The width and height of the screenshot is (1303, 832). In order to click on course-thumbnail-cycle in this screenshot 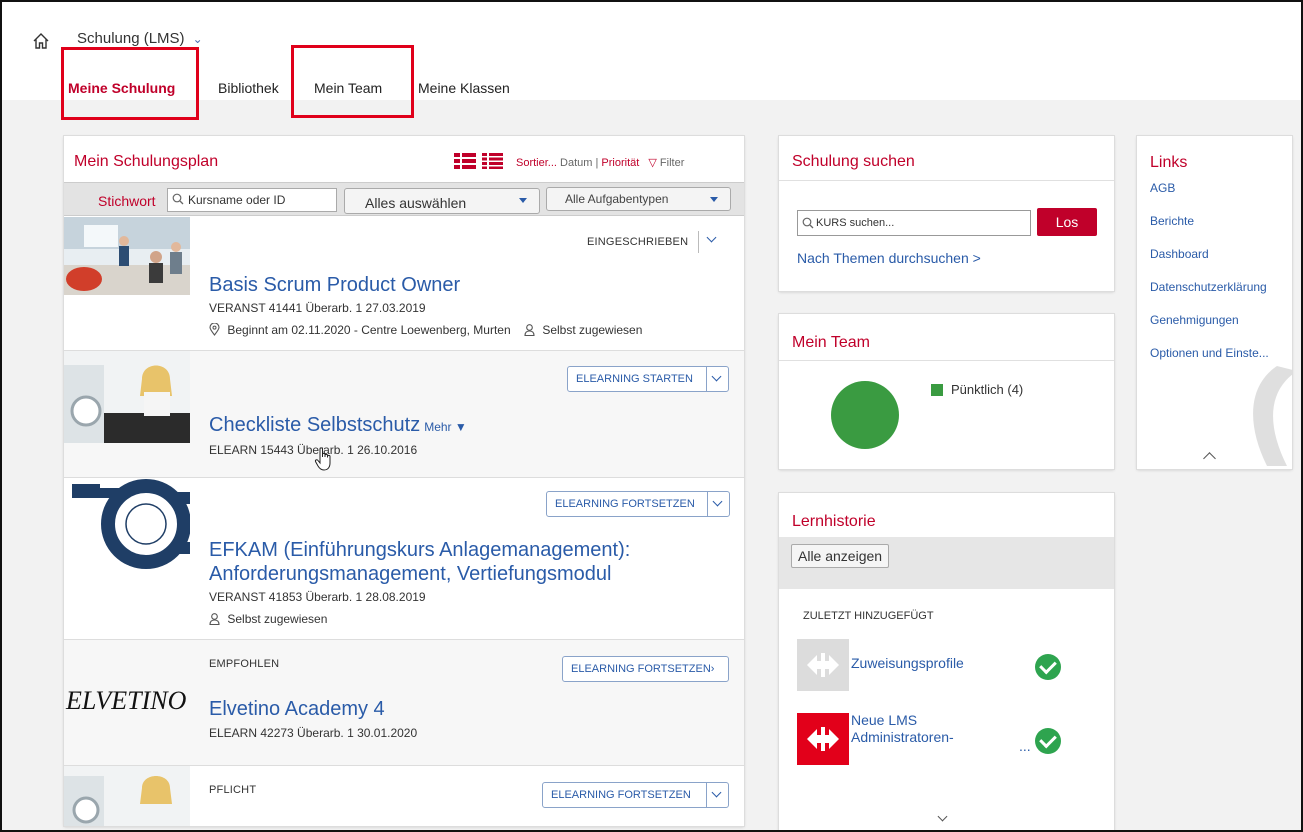, I will do `click(127, 524)`.